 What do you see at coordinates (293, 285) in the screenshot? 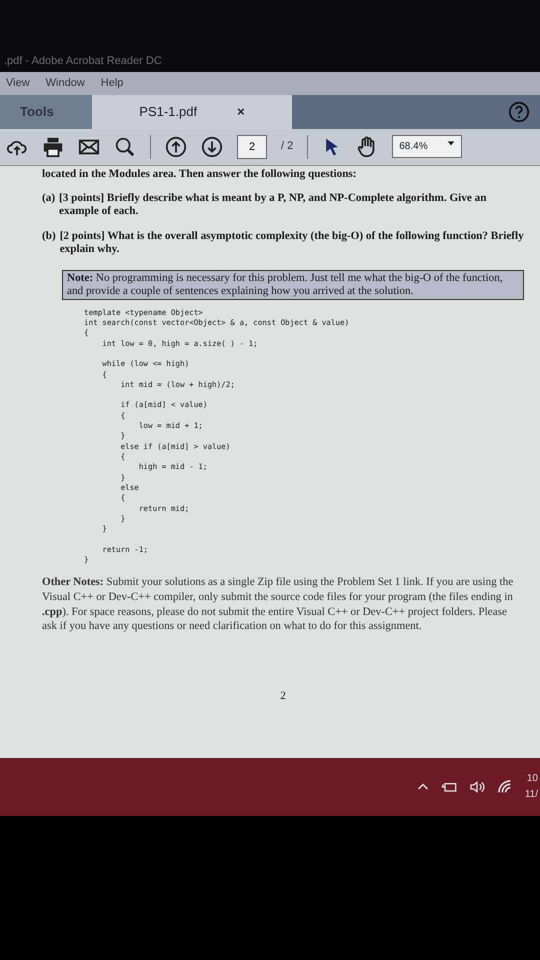
I see `note-box: Note: No programming is necessary for this problem. Just tell me what the big-O of the function, and provide a couple of sentences explaining how you arrived at the solution.` at bounding box center [293, 285].